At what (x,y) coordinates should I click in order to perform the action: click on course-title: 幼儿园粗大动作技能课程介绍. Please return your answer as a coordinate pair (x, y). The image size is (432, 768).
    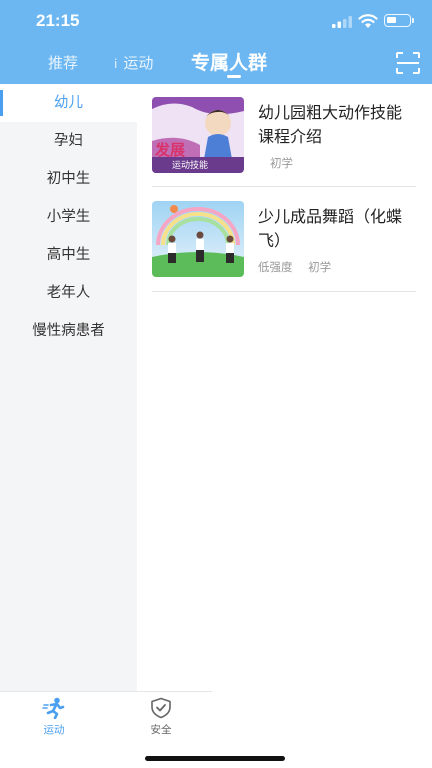
    Looking at the image, I should click on (330, 124).